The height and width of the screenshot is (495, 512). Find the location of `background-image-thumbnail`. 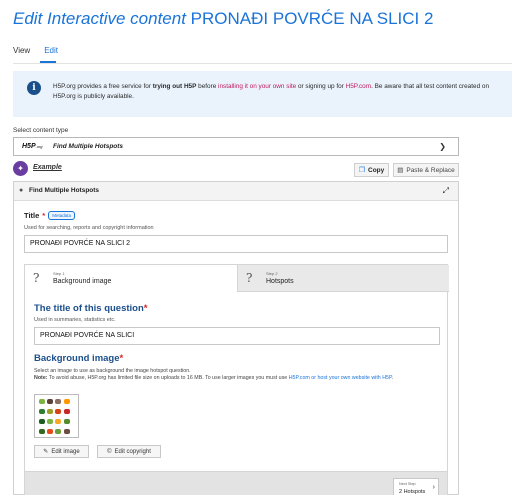

background-image-thumbnail is located at coordinates (56, 416).